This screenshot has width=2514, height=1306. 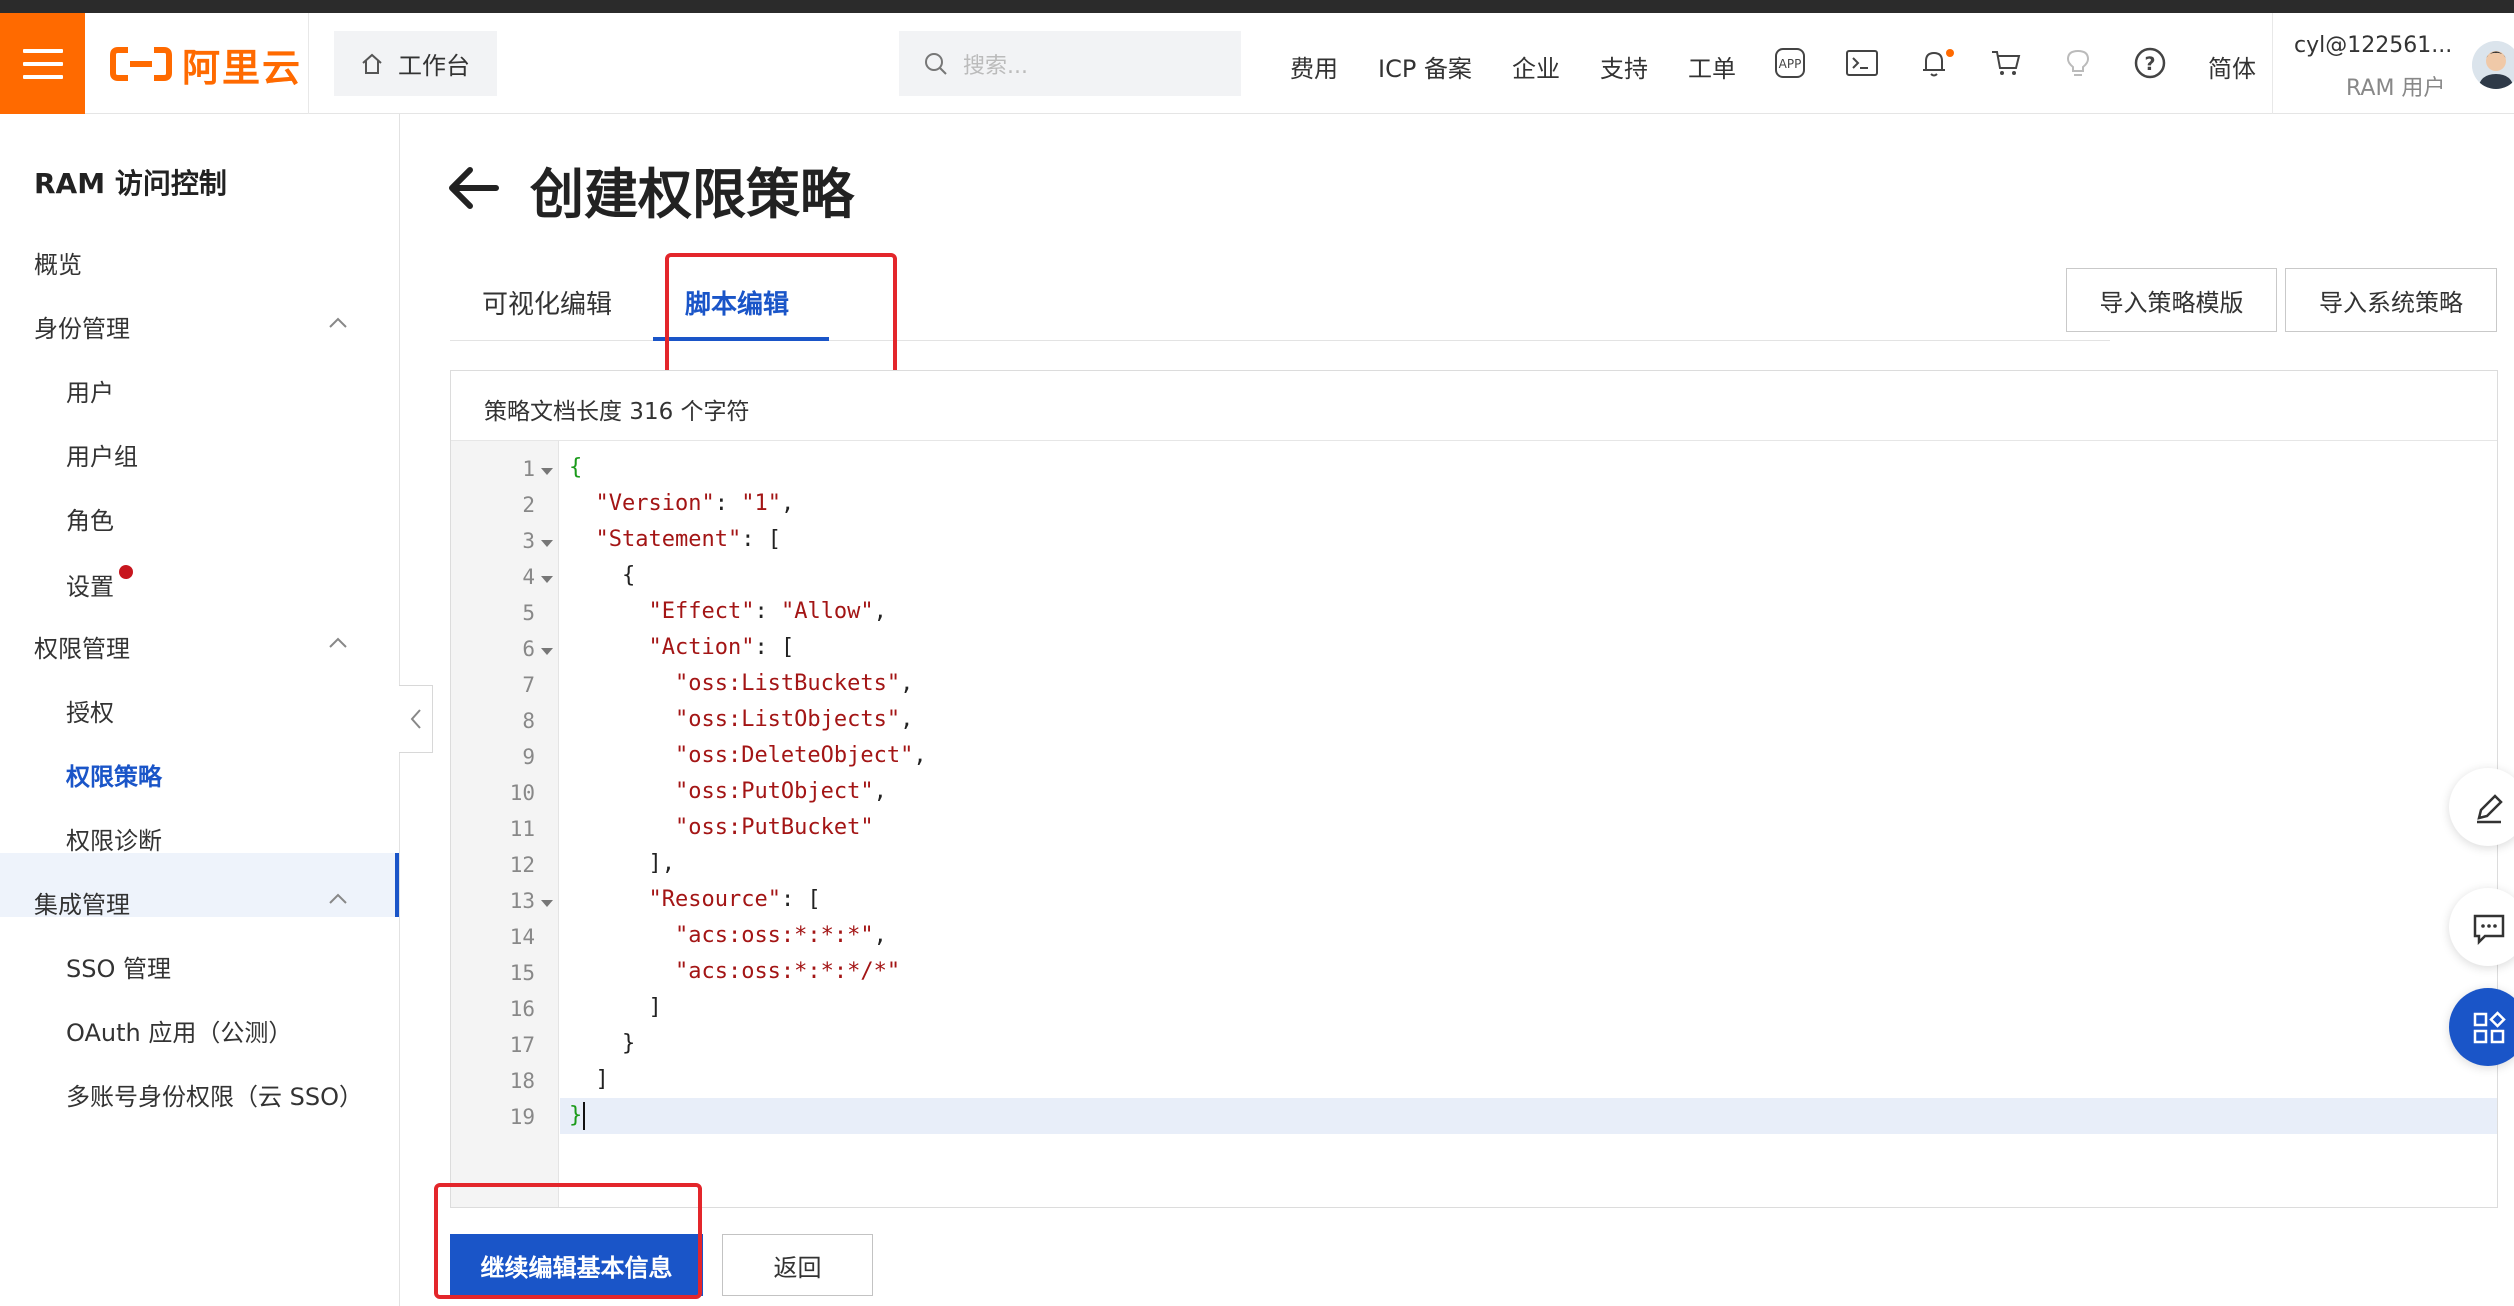 I want to click on line-number: 14, so click(x=522, y=937).